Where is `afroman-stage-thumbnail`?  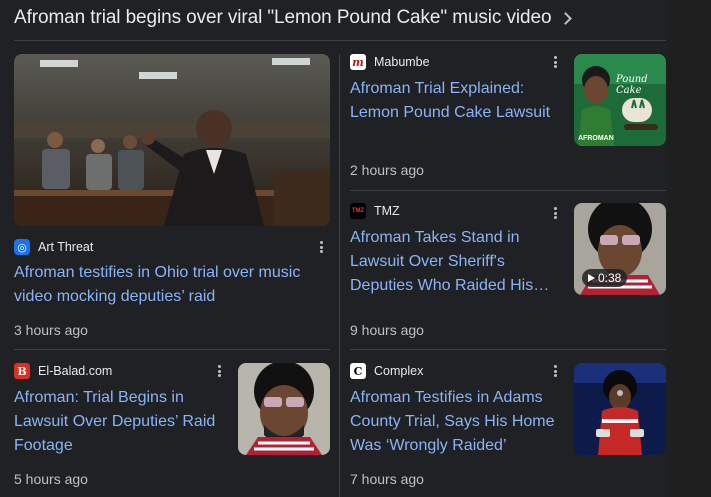 afroman-stage-thumbnail is located at coordinates (620, 409).